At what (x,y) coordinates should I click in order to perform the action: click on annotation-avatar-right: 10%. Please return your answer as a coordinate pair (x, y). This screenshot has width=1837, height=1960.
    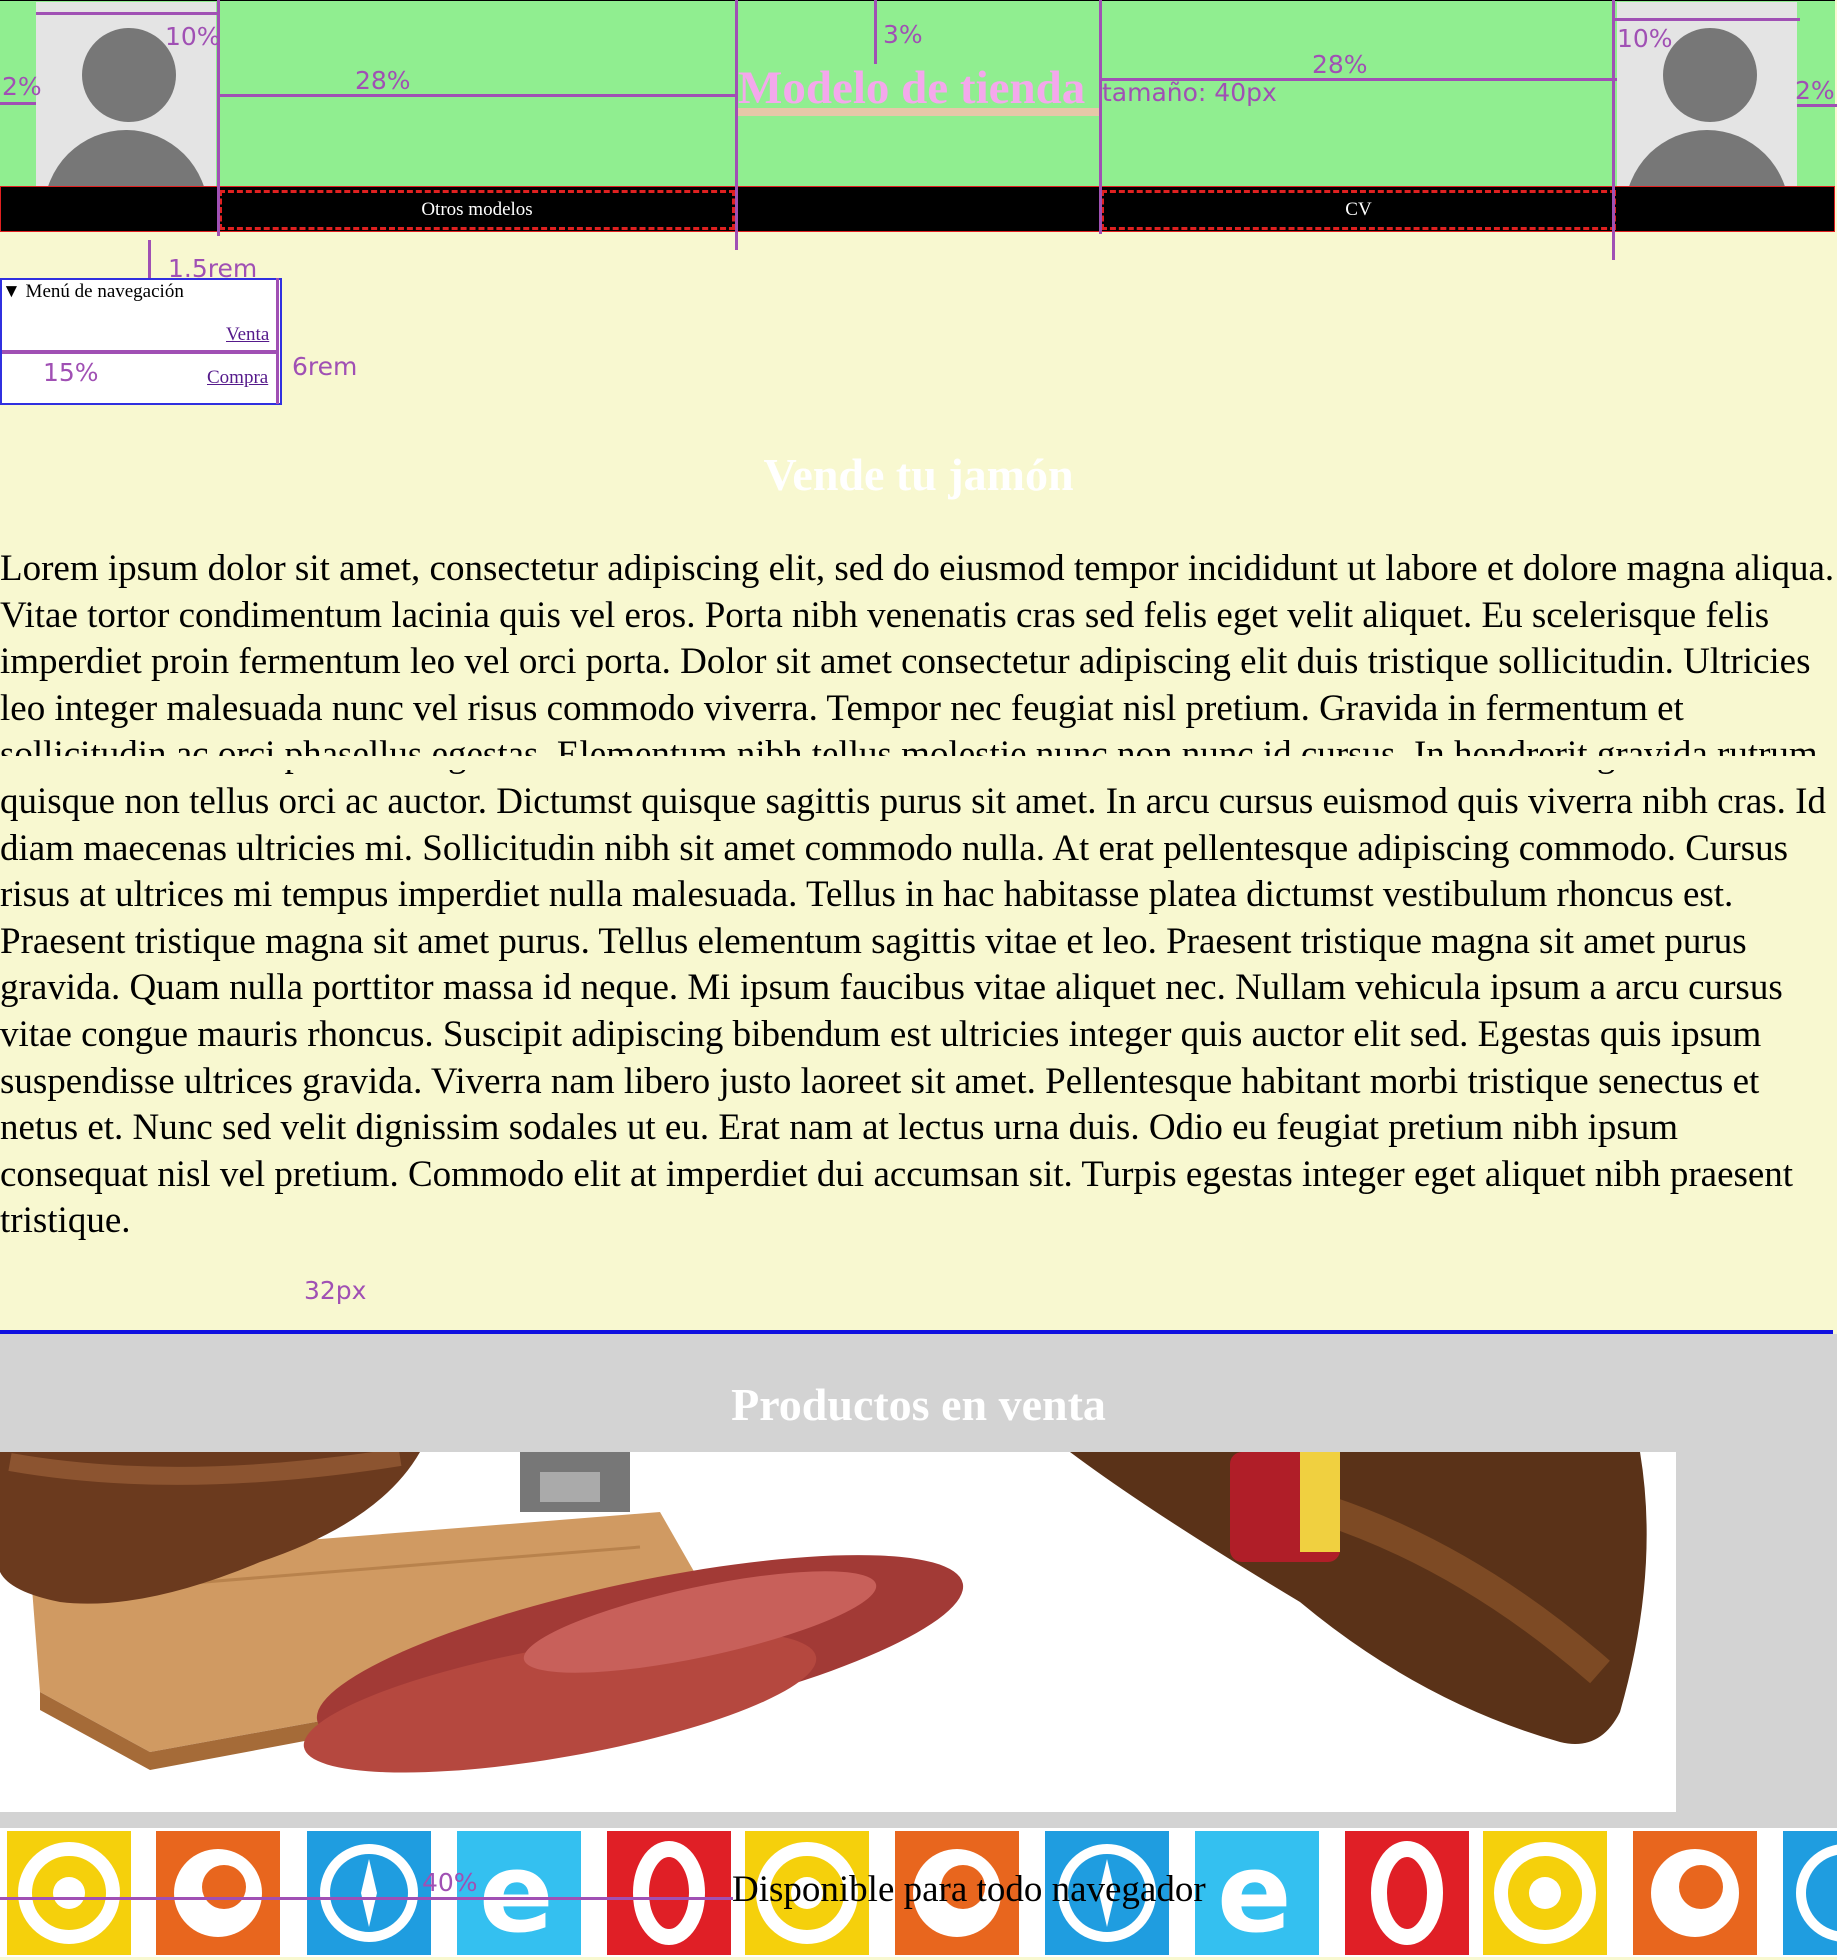
    Looking at the image, I should click on (1645, 38).